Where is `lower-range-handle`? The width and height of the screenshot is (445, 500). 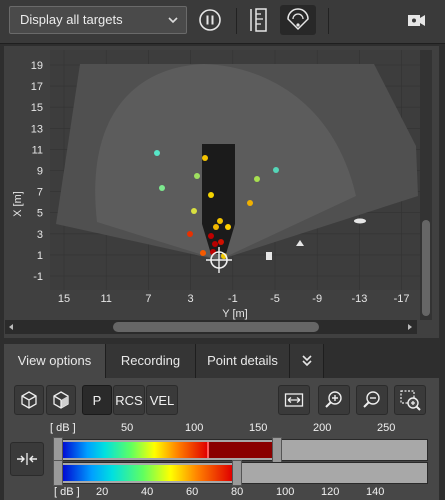 lower-range-handle is located at coordinates (237, 473).